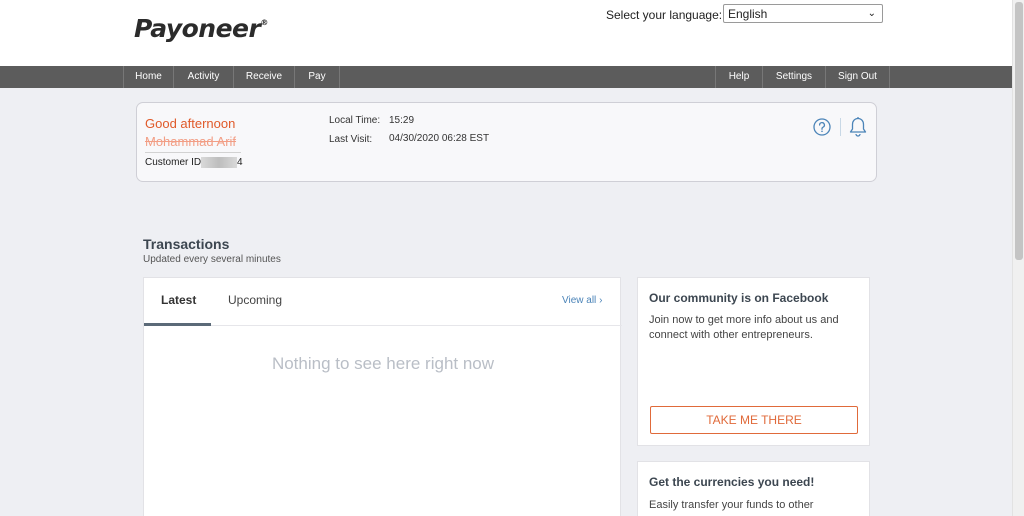 The image size is (1024, 516). I want to click on bell-icon, so click(858, 127).